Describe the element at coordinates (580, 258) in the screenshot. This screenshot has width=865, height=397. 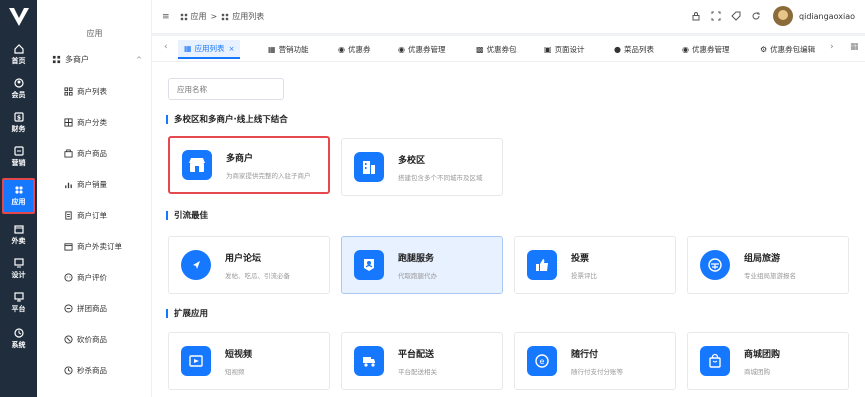
I see `app-card-name: 投票` at that location.